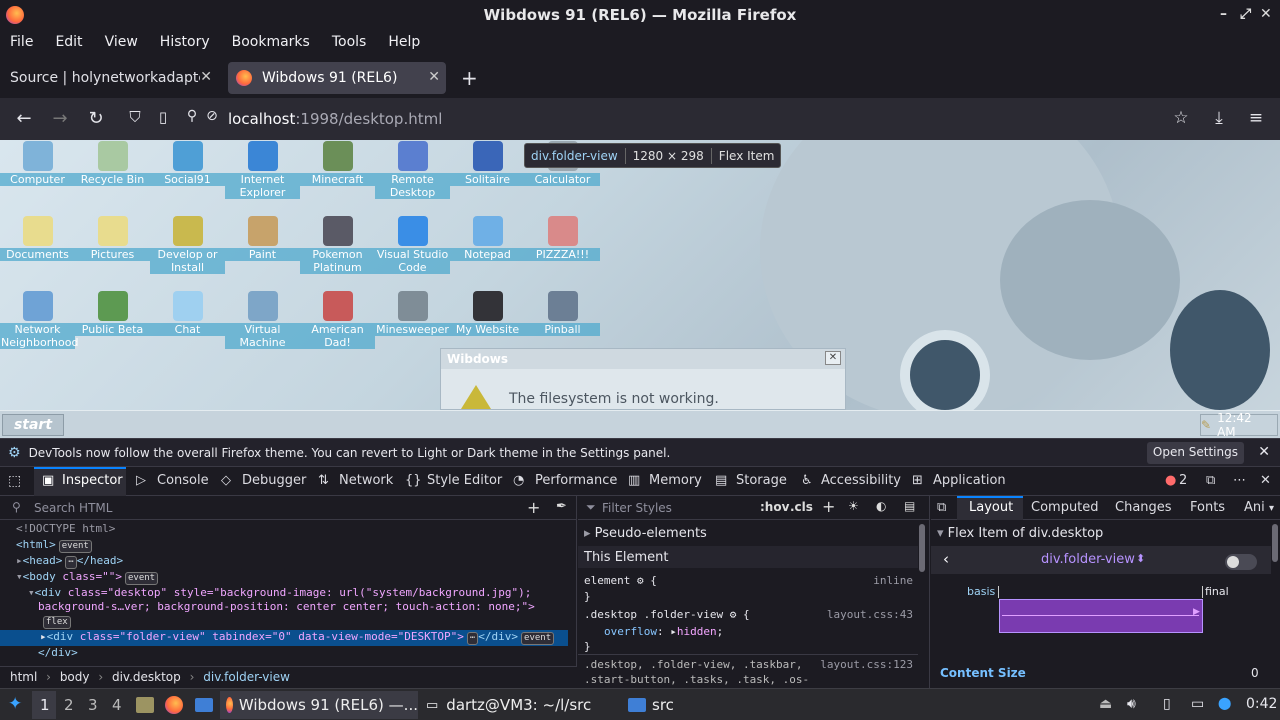 Image resolution: width=1280 pixels, height=720 pixels. I want to click on desktop-icon: Pokemon Platinum, so click(337, 245).